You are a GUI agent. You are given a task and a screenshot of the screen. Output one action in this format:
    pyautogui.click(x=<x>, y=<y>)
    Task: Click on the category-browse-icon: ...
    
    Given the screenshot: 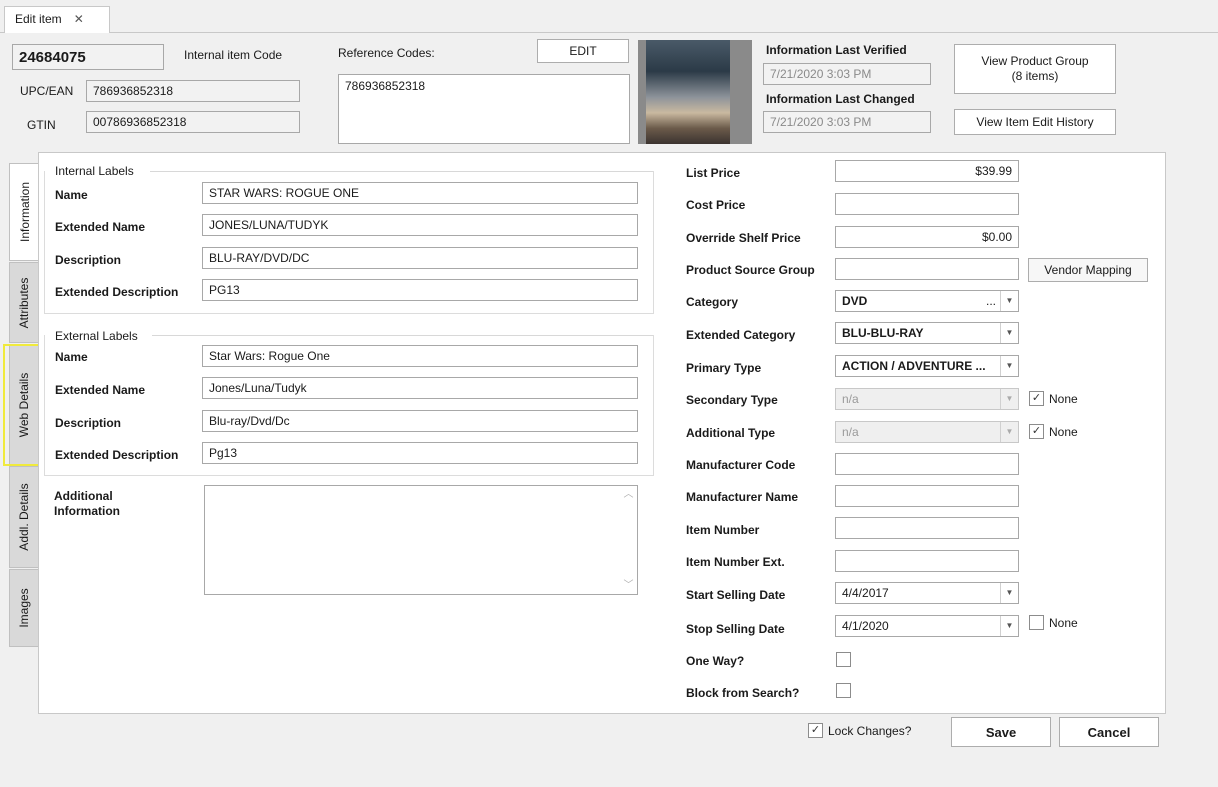 What is the action you would take?
    pyautogui.click(x=991, y=301)
    